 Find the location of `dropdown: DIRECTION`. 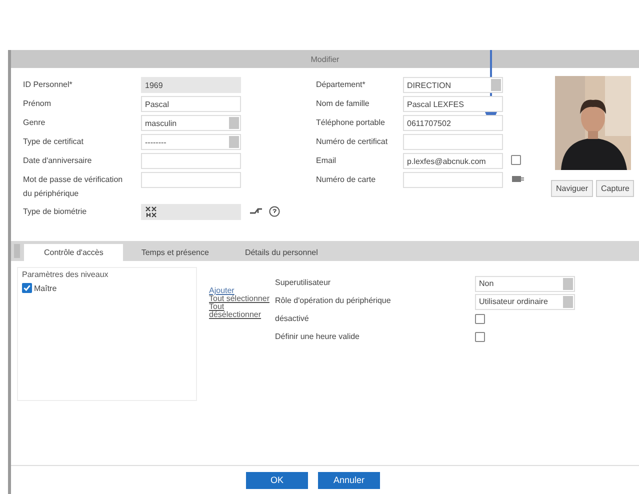

dropdown: DIRECTION is located at coordinates (453, 85).